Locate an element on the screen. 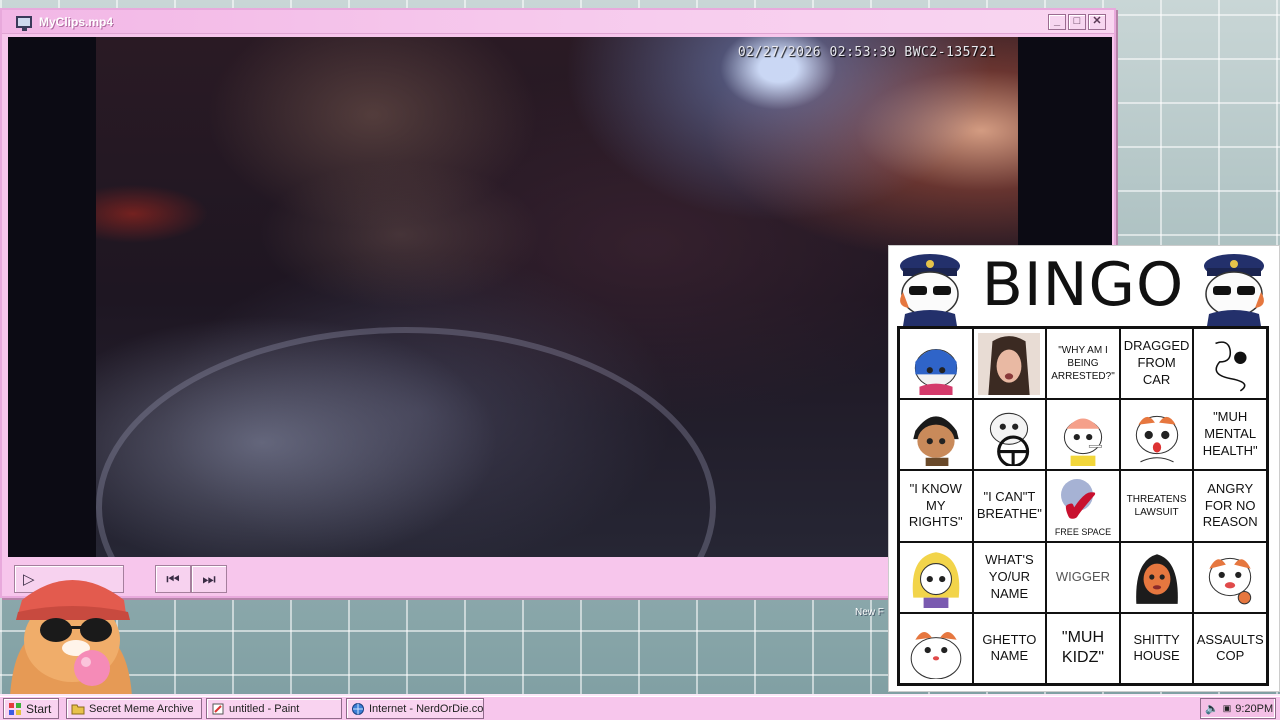 This screenshot has height=720, width=1280. window-title: MyClips.mp4 is located at coordinates (76, 21).